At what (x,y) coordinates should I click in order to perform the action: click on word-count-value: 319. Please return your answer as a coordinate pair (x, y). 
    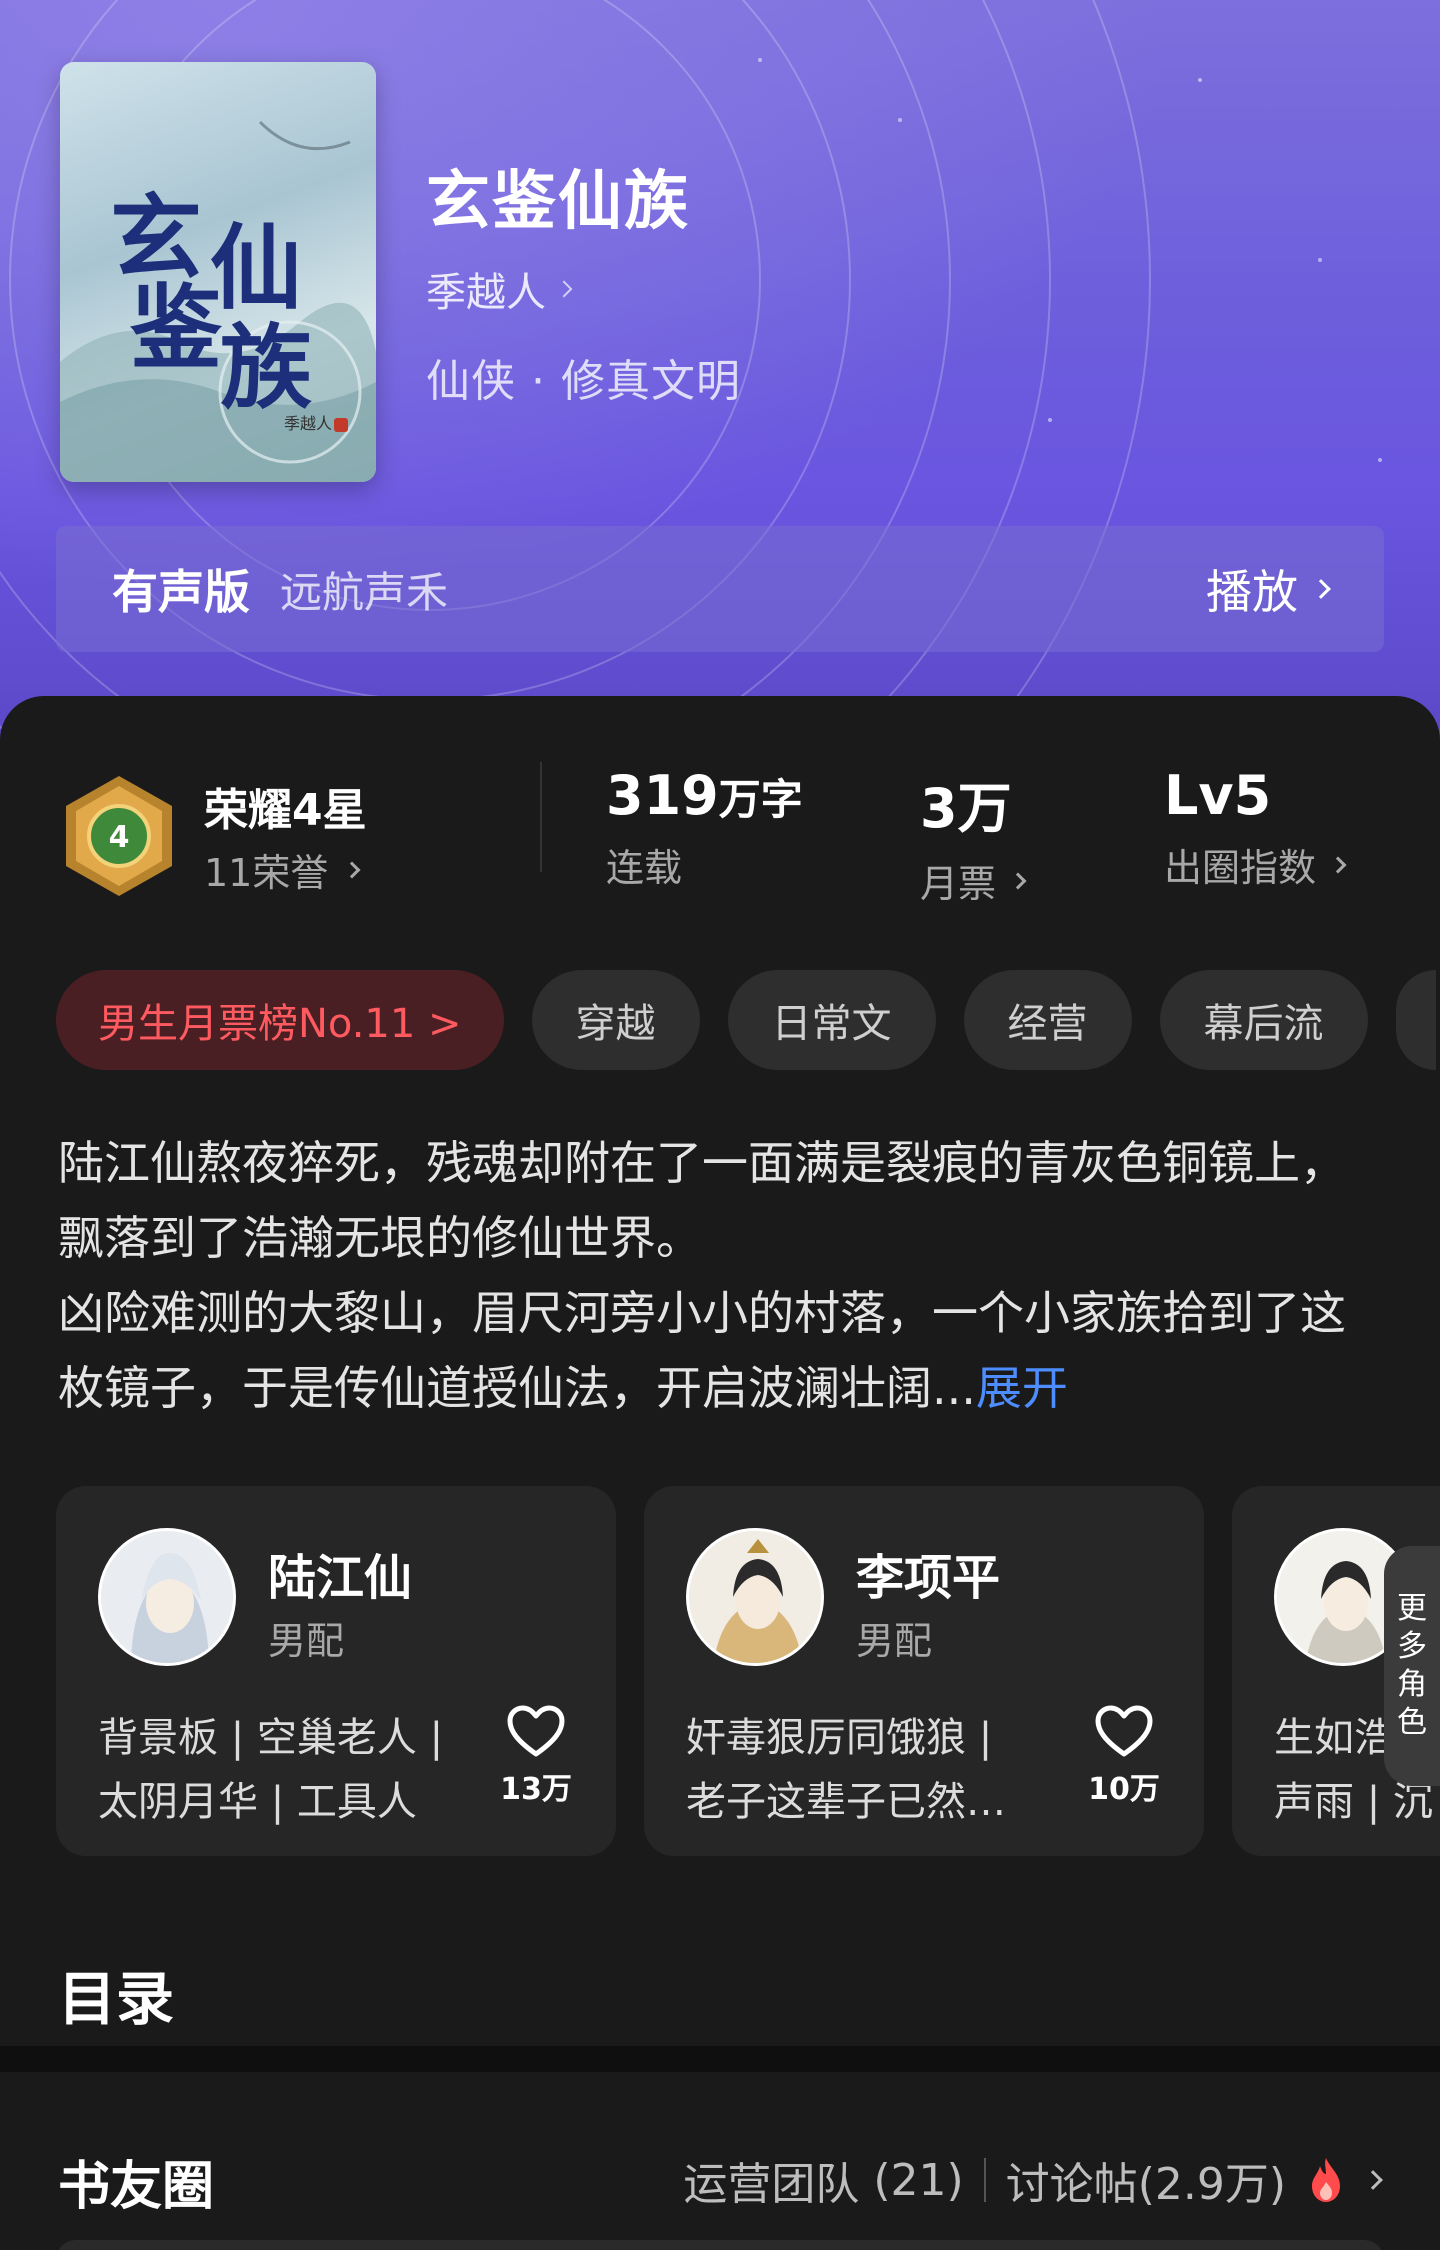
    Looking at the image, I should click on (662, 795).